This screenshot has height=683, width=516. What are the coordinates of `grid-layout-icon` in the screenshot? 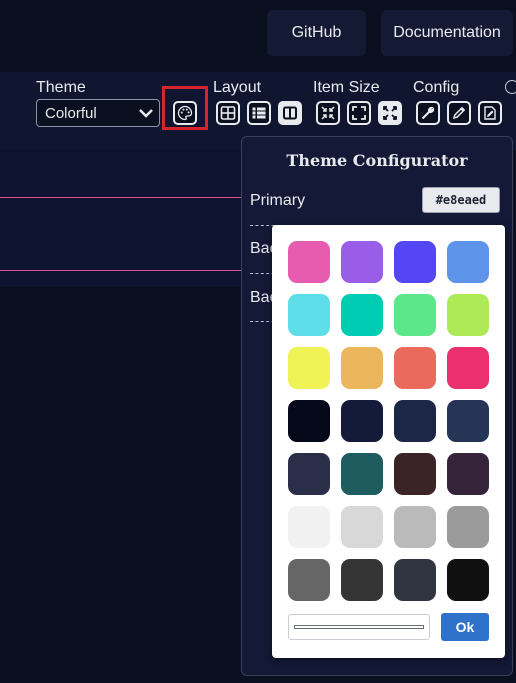 It's located at (228, 113).